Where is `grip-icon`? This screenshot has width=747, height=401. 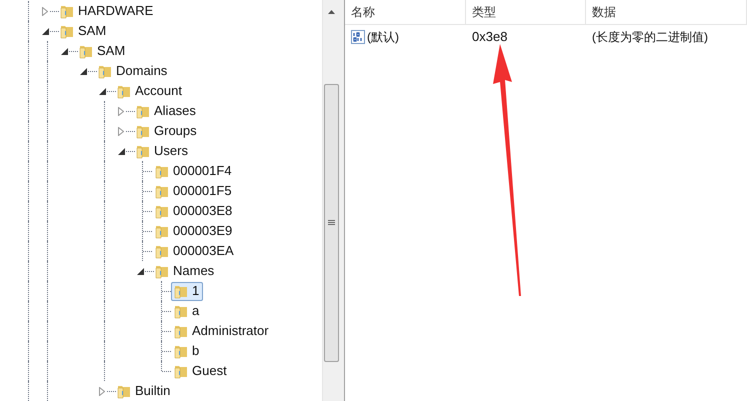
grip-icon is located at coordinates (331, 223).